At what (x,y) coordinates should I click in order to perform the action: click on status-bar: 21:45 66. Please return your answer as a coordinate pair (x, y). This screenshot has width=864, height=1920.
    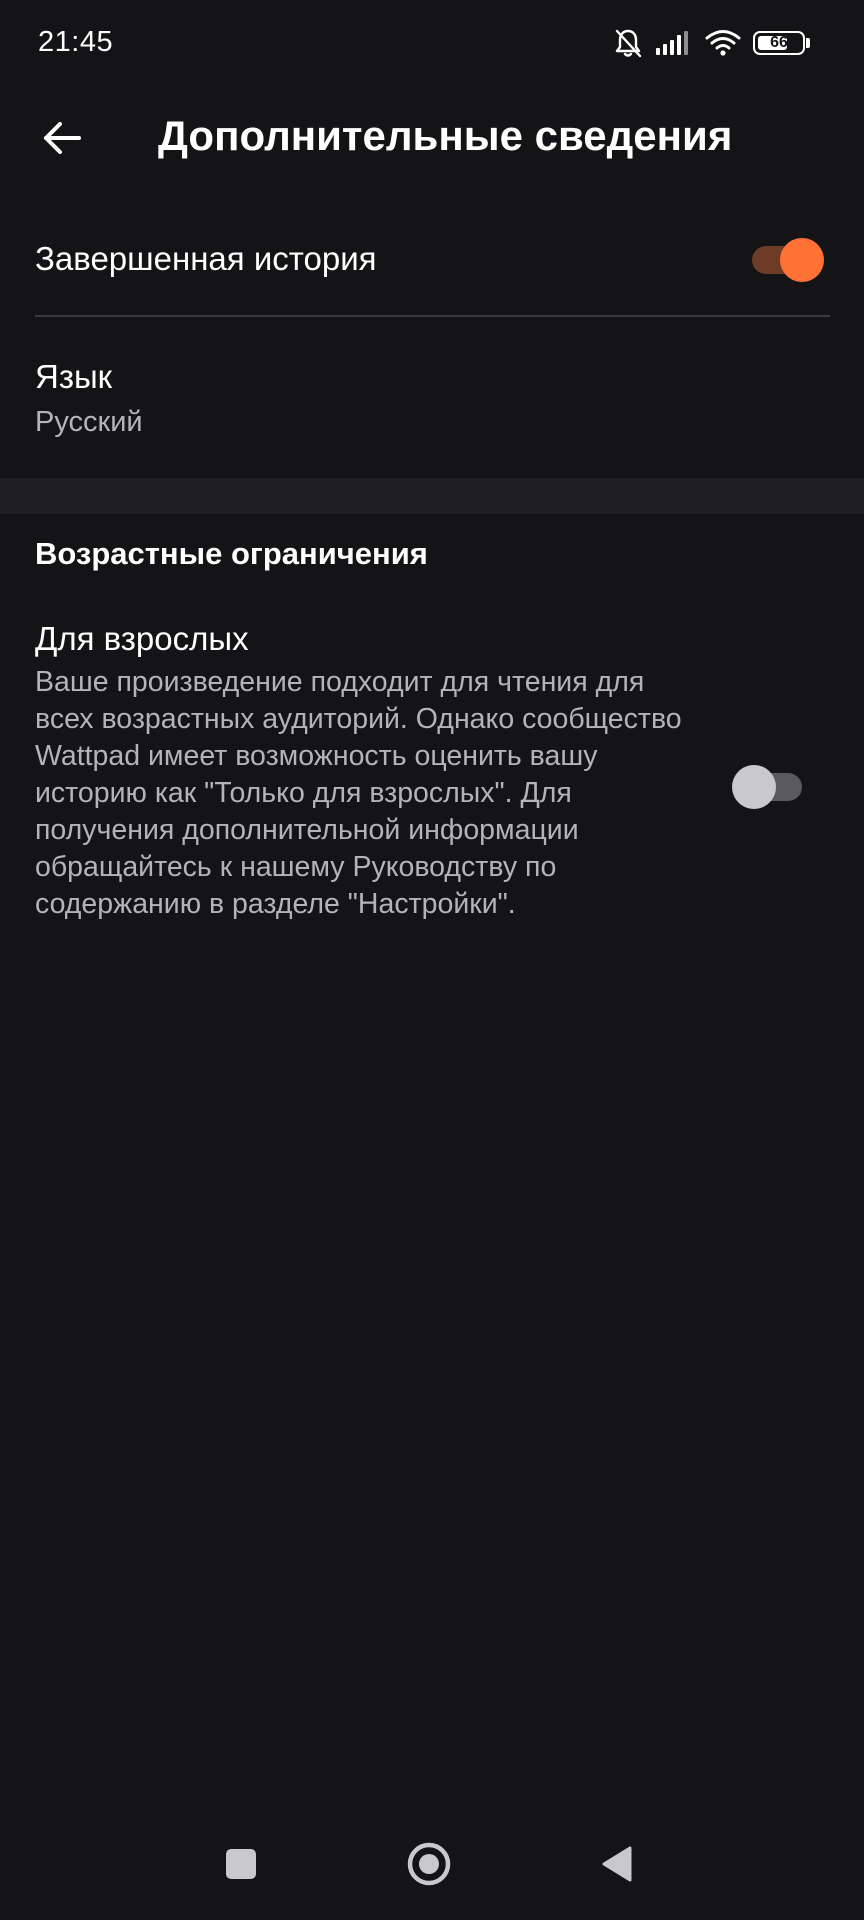
    Looking at the image, I should click on (432, 44).